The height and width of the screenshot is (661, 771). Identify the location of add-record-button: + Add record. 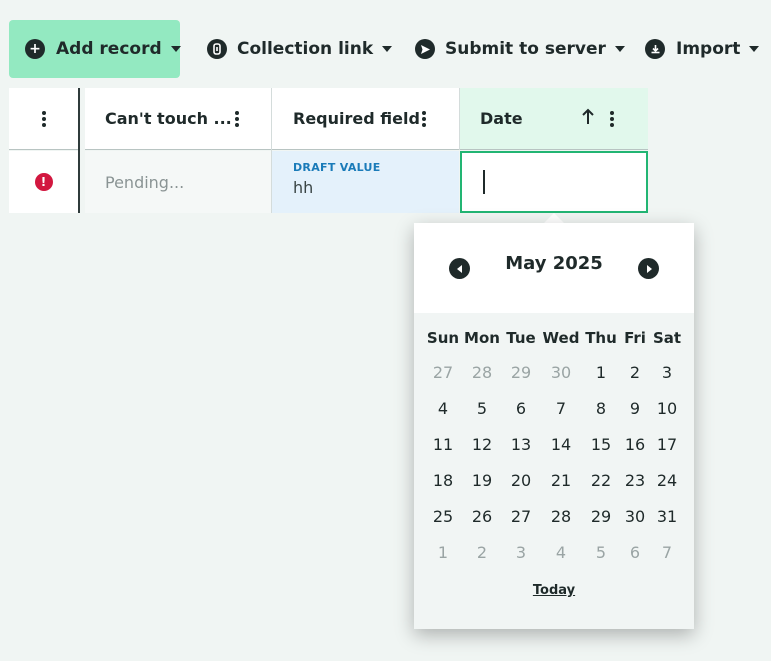
(95, 49).